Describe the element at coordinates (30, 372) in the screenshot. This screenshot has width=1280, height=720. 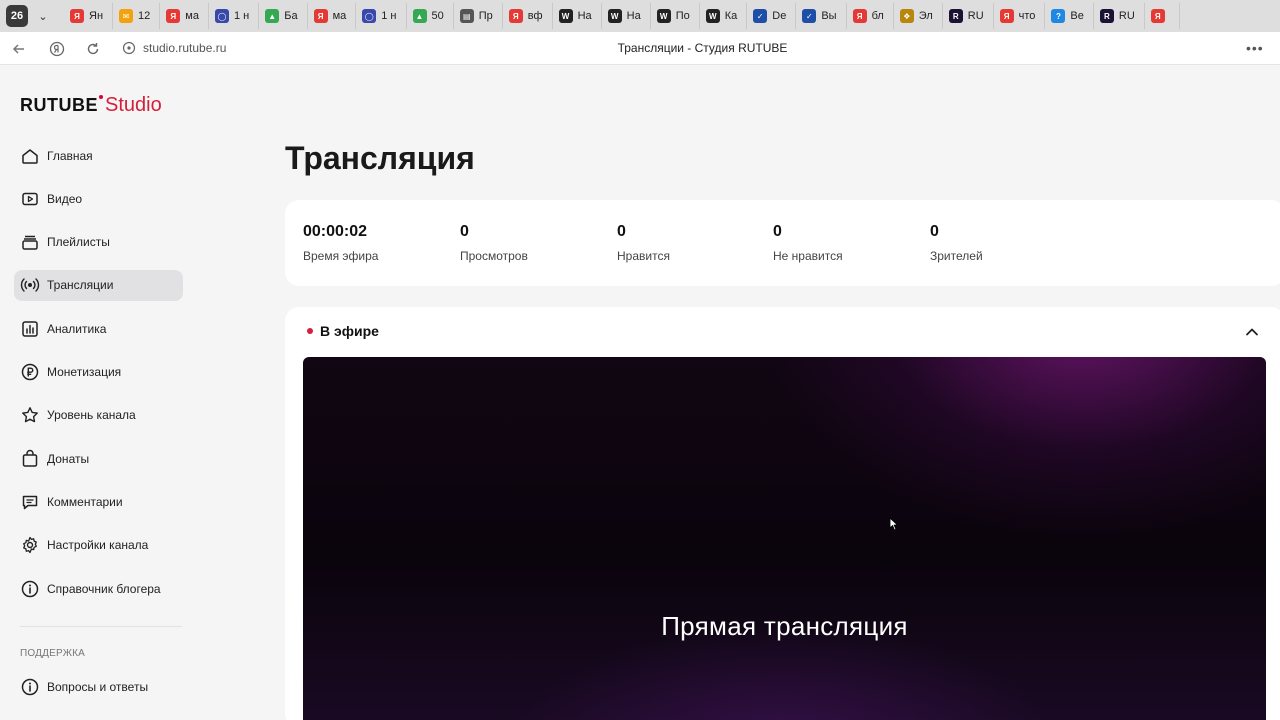
I see `ruble-icon` at that location.